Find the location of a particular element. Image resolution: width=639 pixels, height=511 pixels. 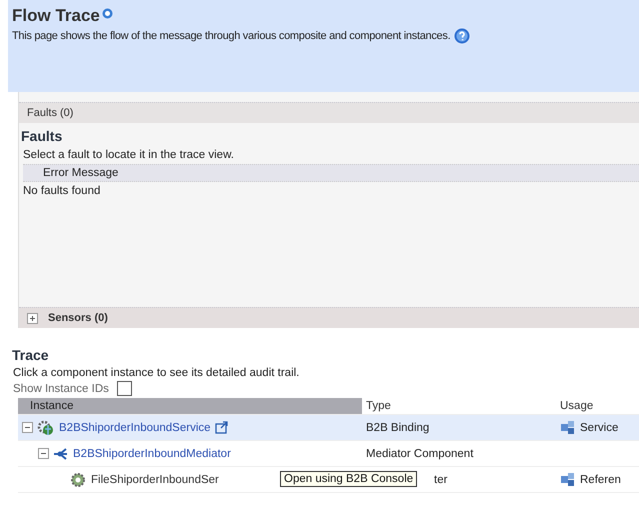

trace-hint: Click a component instance to see its detailed audit trail. is located at coordinates (156, 373).